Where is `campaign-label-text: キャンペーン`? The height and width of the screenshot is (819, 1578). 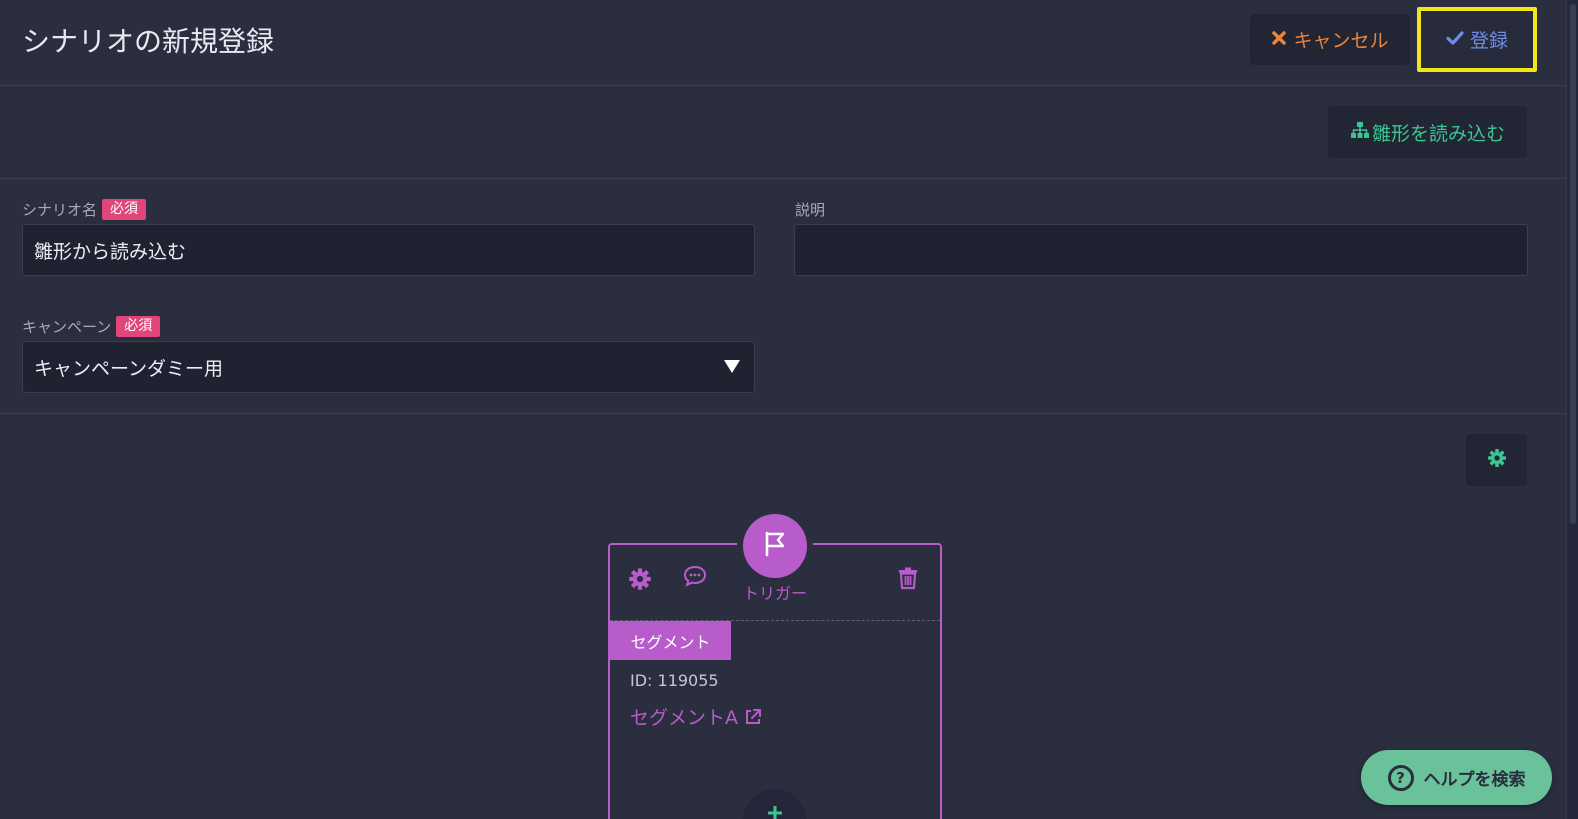
campaign-label-text: キャンペーン is located at coordinates (67, 327).